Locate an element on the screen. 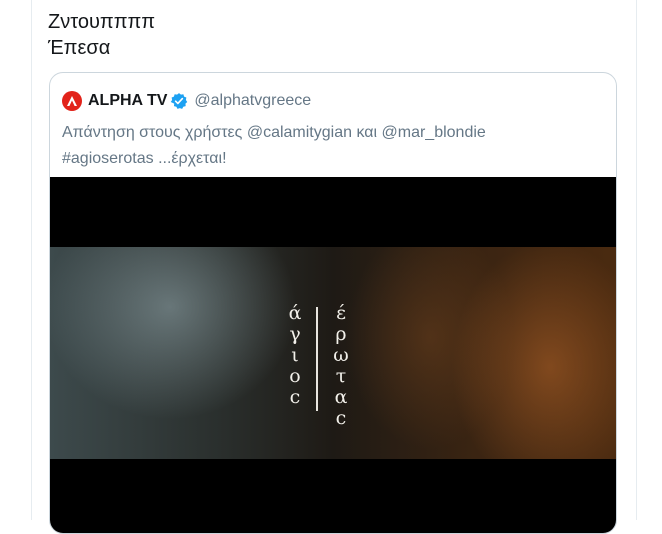  title-letter: ρ is located at coordinates (341, 334).